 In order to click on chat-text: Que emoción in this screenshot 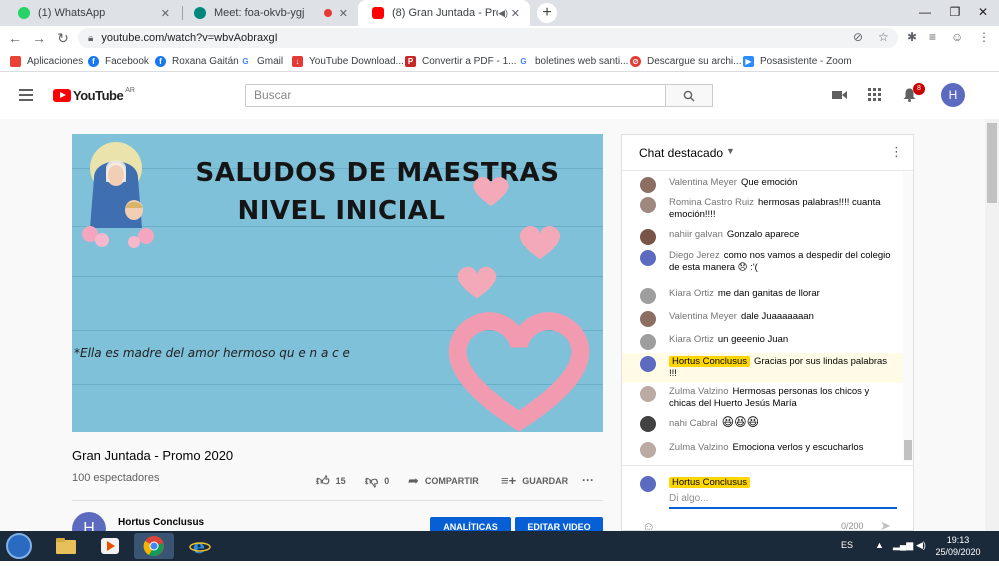, I will do `click(769, 182)`.